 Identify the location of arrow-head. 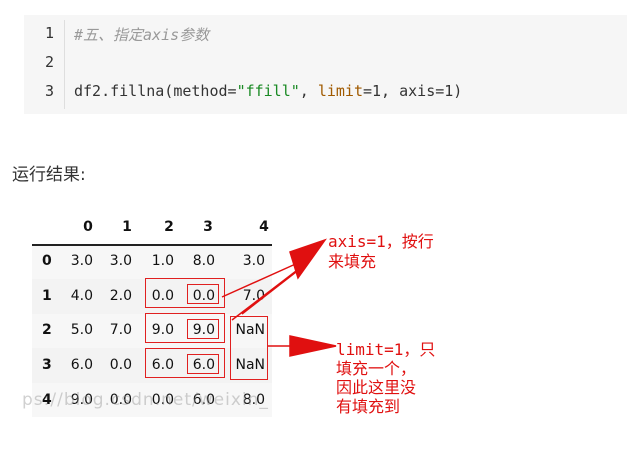
(313, 346).